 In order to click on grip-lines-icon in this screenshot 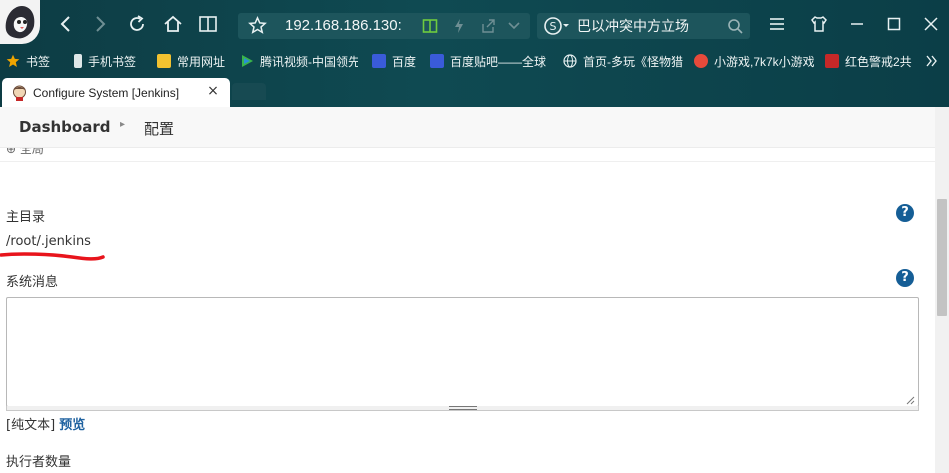, I will do `click(463, 408)`.